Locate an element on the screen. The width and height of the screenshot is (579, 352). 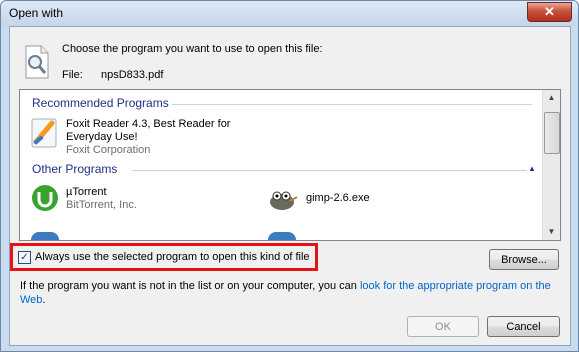
close-button: ✕ is located at coordinates (549, 12).